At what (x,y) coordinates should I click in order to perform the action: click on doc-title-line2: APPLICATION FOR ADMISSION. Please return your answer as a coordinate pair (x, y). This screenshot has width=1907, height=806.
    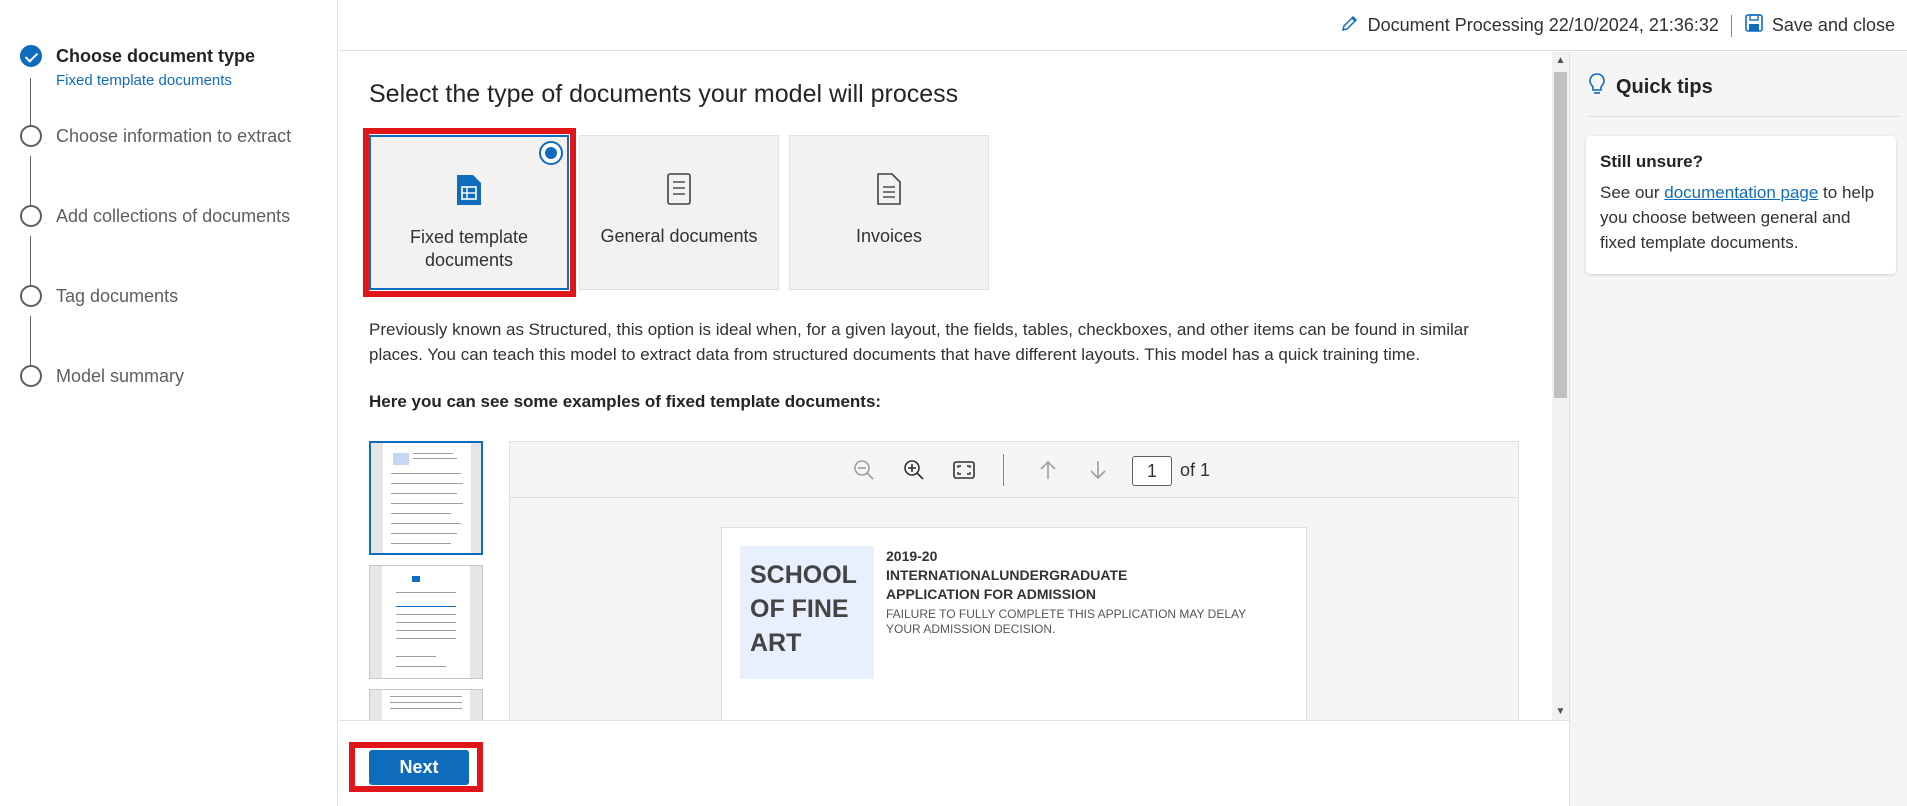
    Looking at the image, I should click on (991, 594).